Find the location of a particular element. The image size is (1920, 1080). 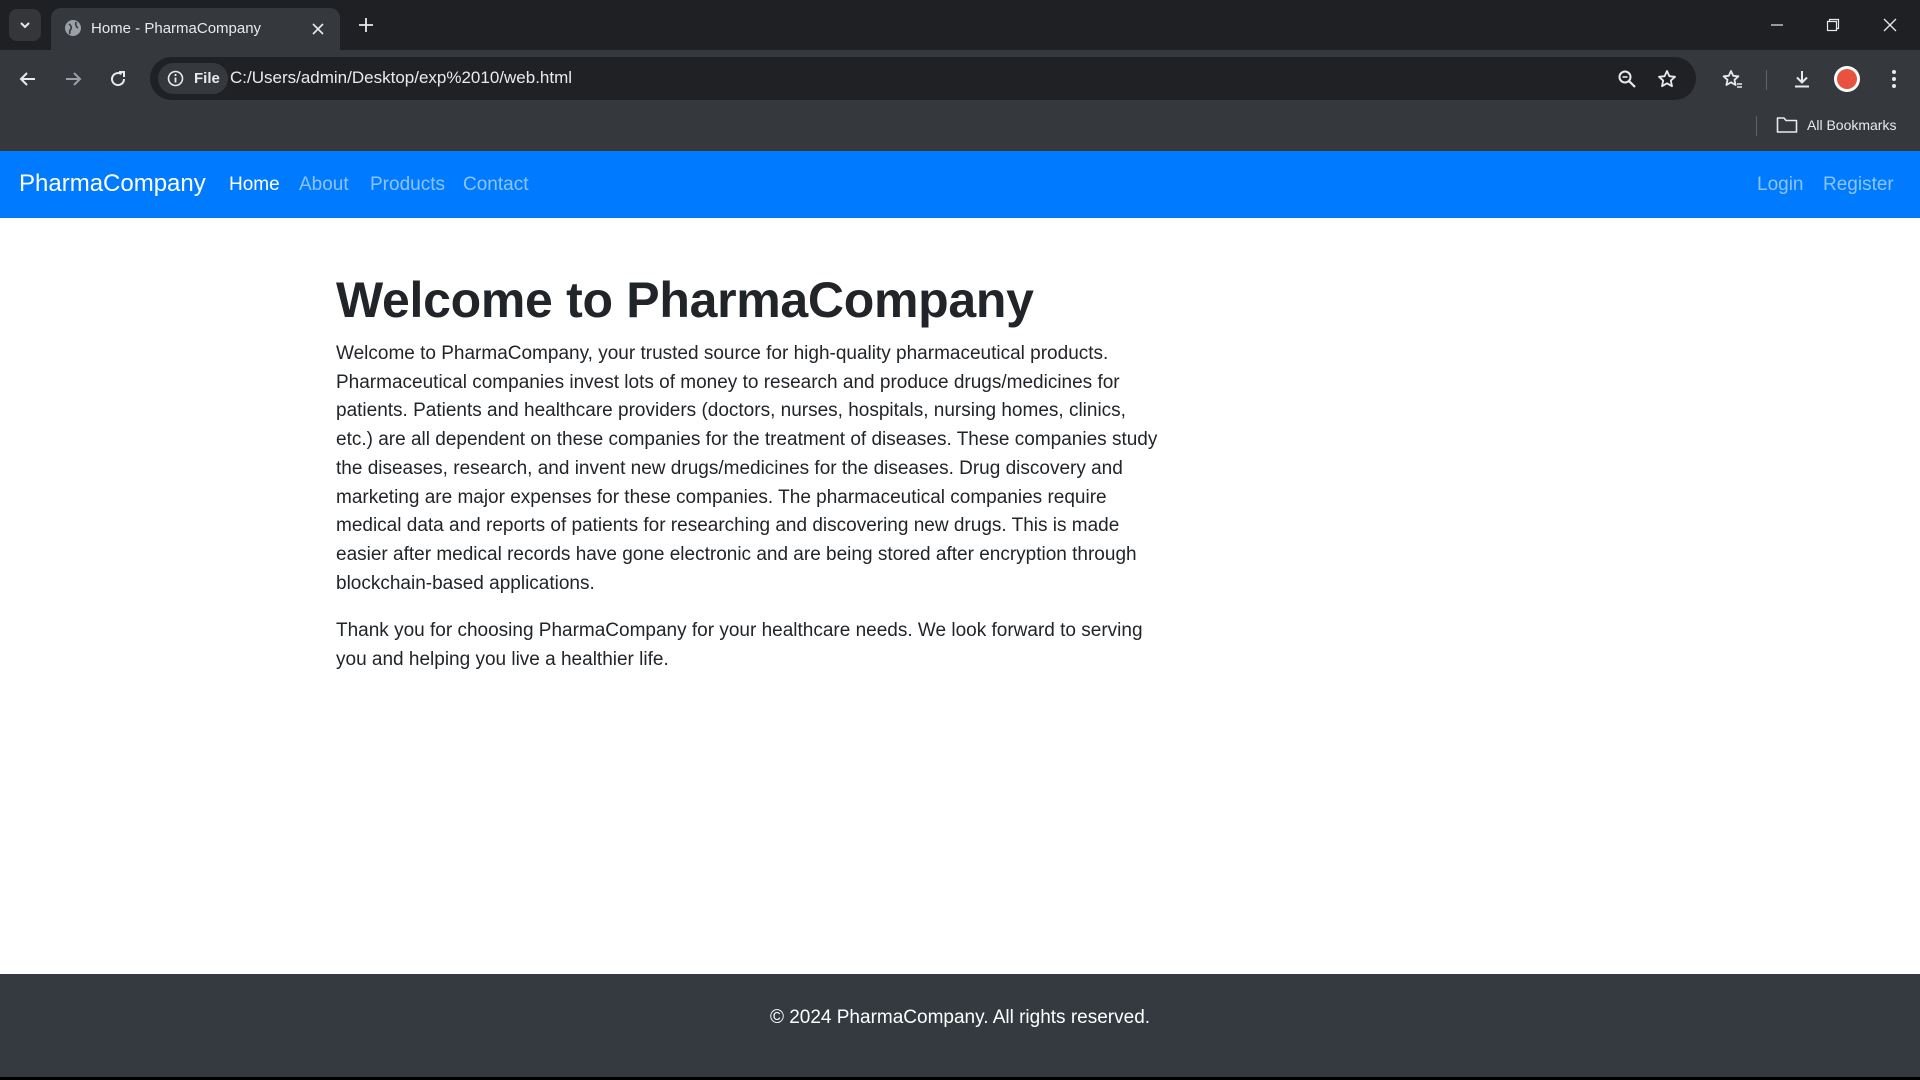

bookmarks-bar is located at coordinates (960, 129).